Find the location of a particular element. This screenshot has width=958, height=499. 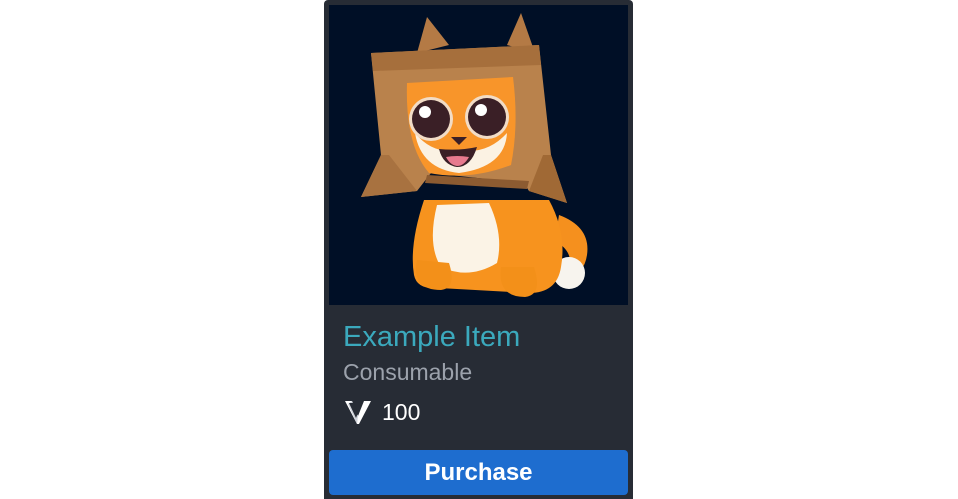

item-title: Example Item is located at coordinates (432, 337).